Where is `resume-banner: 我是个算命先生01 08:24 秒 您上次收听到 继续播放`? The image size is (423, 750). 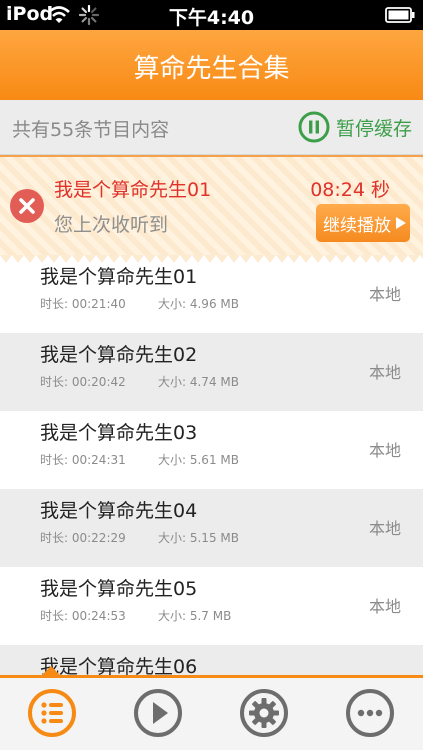
resume-banner: 我是个算命先生01 08:24 秒 您上次收听到 继续播放 is located at coordinates (211, 209).